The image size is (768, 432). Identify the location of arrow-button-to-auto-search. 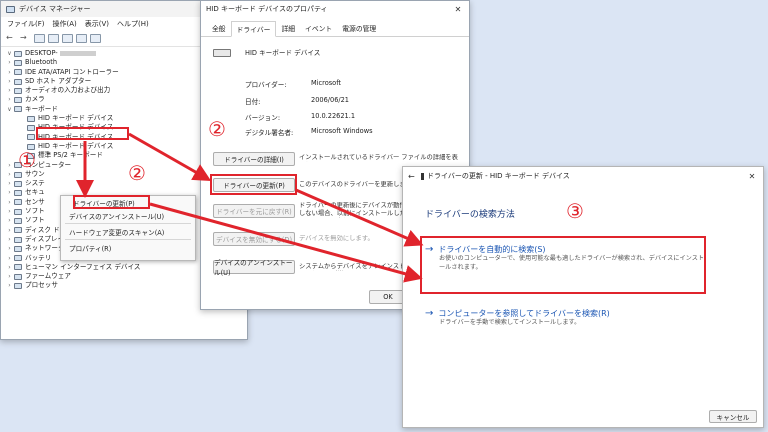
(359, 217).